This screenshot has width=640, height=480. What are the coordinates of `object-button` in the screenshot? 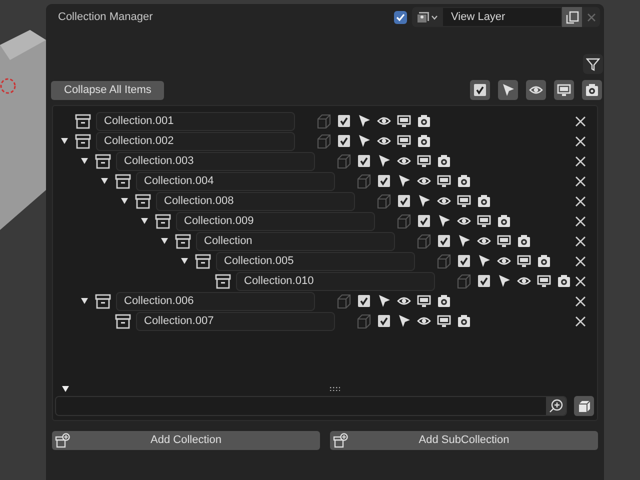 It's located at (584, 406).